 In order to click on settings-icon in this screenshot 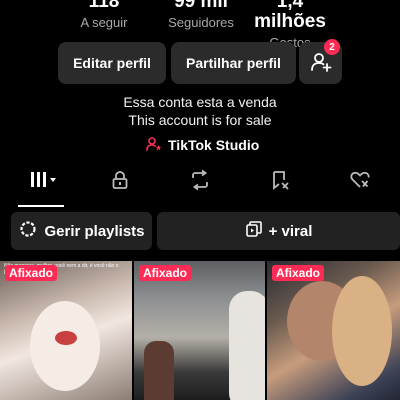, I will do `click(28, 231)`.